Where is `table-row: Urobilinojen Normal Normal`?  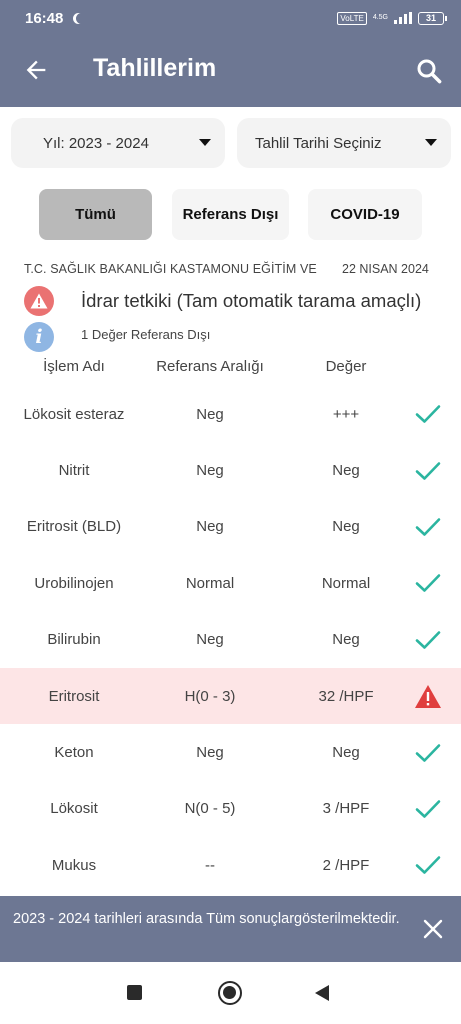
table-row: Urobilinojen Normal Normal is located at coordinates (230, 583).